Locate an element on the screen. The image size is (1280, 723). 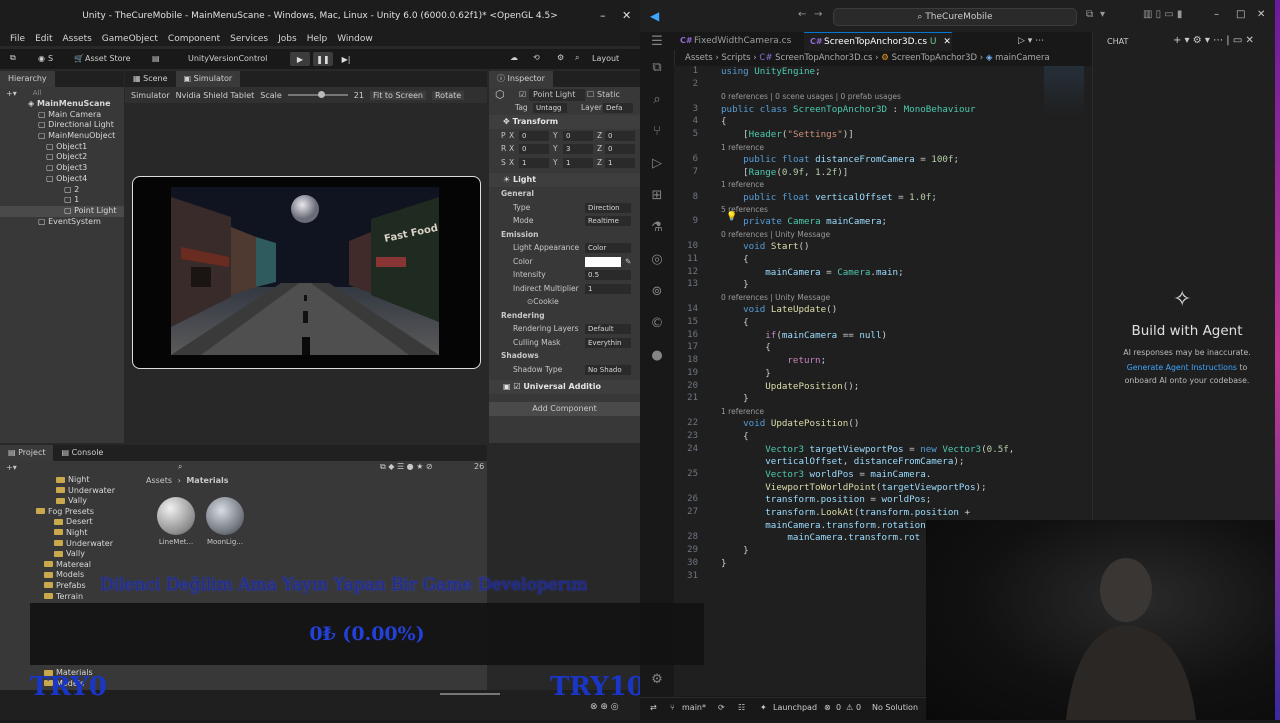
shadows-foldout: Shadows is located at coordinates (564, 356).